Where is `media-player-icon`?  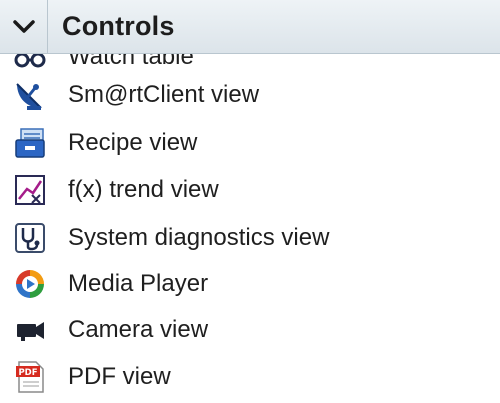
media-player-icon is located at coordinates (30, 284).